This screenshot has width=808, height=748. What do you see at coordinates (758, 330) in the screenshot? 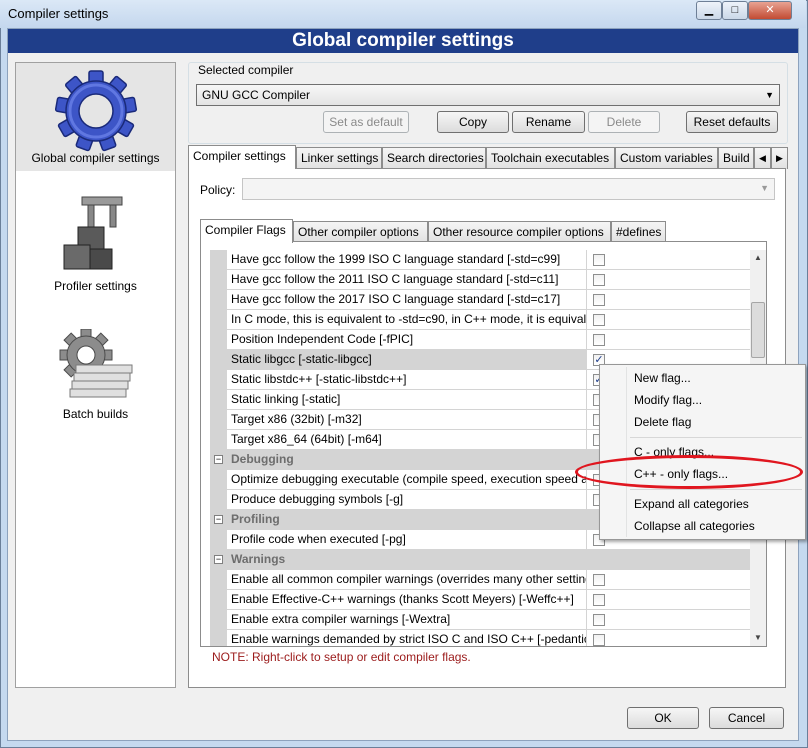
I see `scroll-thumb` at bounding box center [758, 330].